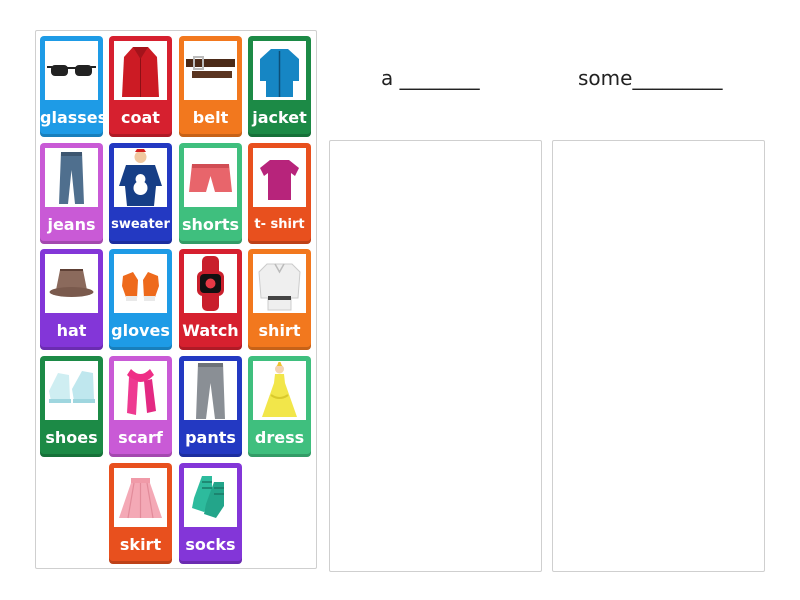  I want to click on card-watch: Watch, so click(210, 299).